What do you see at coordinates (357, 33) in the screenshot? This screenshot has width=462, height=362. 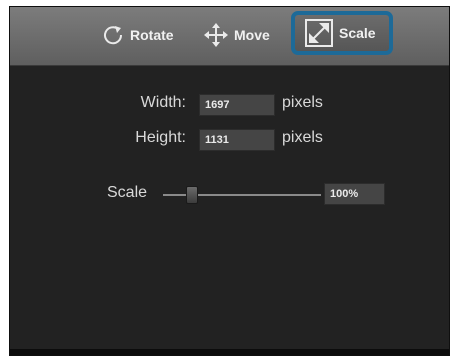 I see `scale-label: Scale` at bounding box center [357, 33].